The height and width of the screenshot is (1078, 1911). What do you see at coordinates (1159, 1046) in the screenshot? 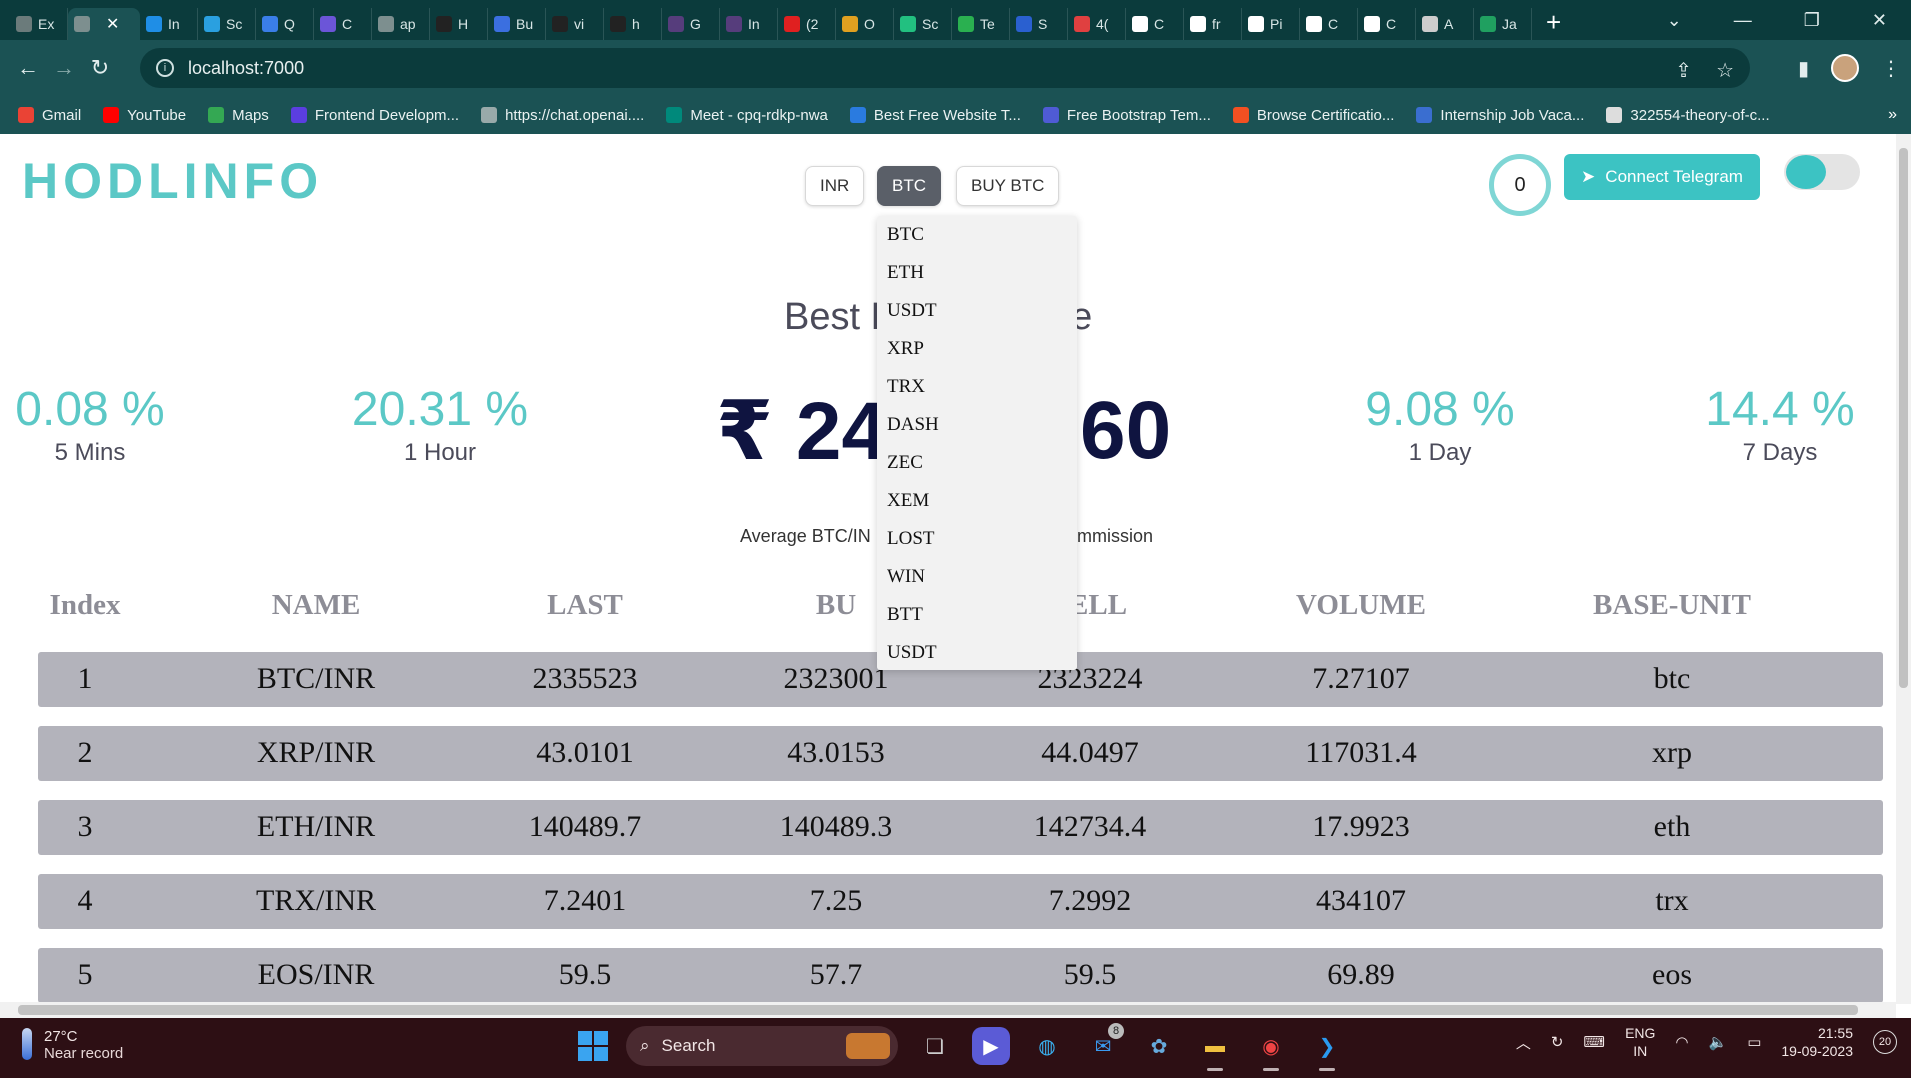
I see `photos-icon: ✿` at bounding box center [1159, 1046].